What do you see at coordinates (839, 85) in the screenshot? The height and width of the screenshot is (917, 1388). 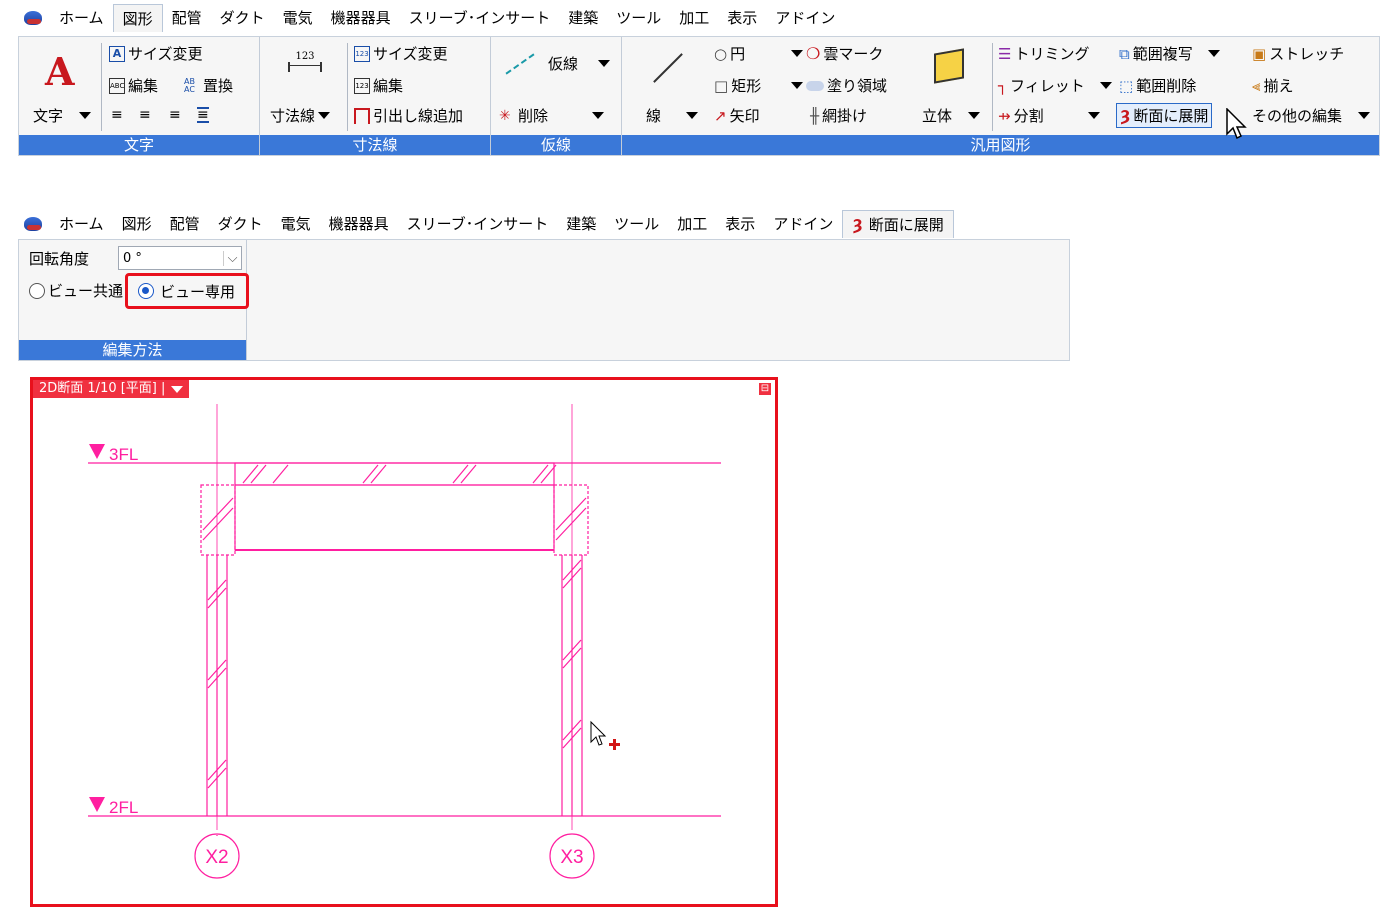 I see `fill-area-button: 塗り領域` at bounding box center [839, 85].